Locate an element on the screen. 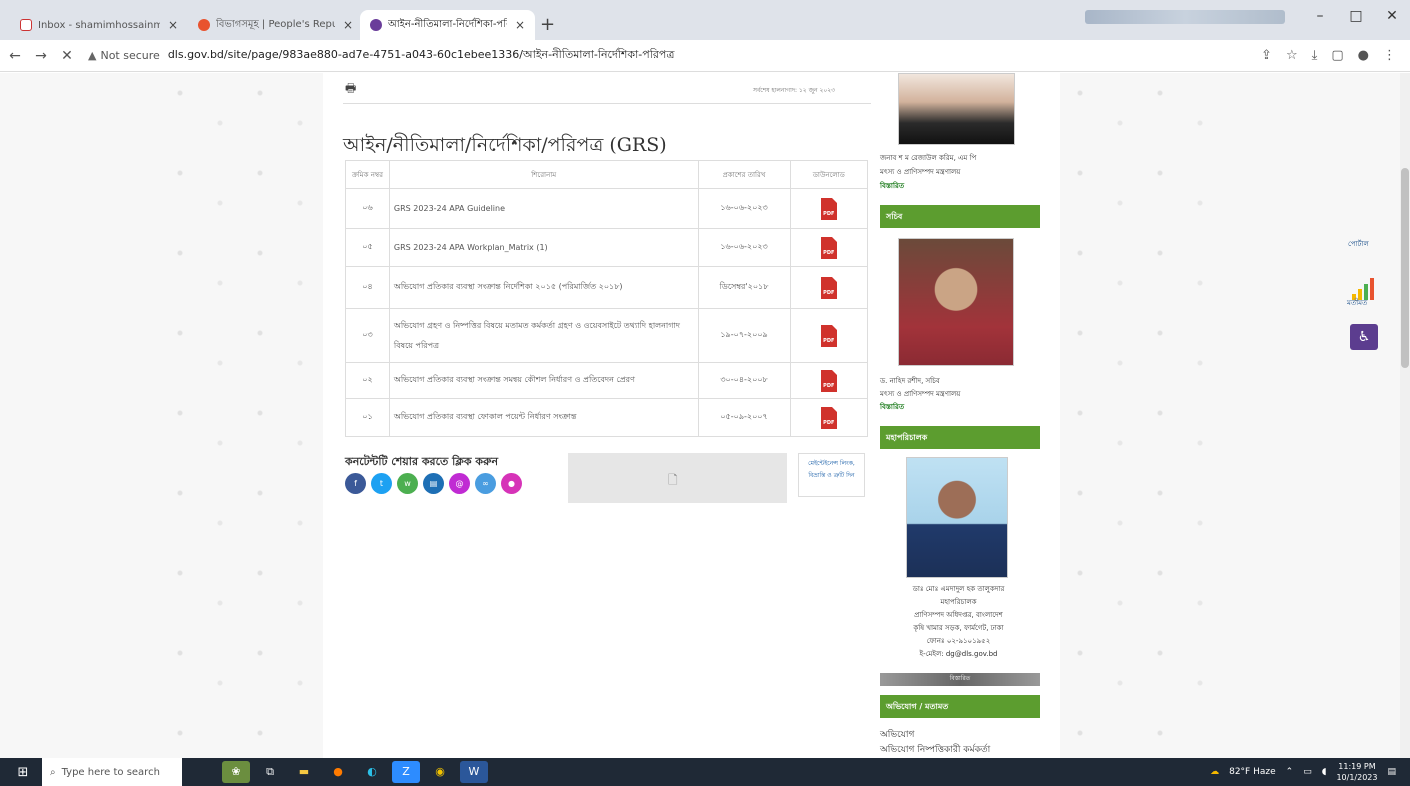  notifications-icon: ▤ is located at coordinates (1391, 772).